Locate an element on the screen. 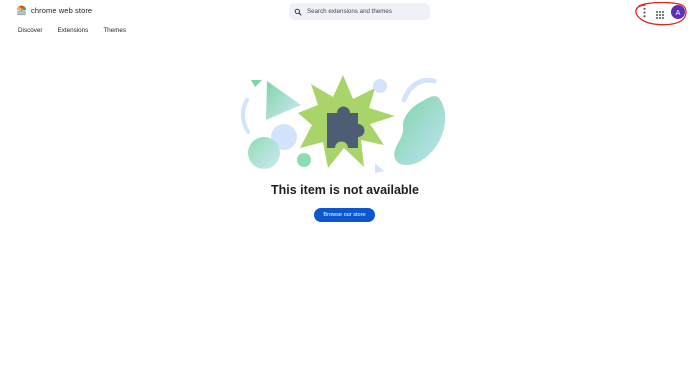  category-nav: Discover Extensions Themes is located at coordinates (72, 32).